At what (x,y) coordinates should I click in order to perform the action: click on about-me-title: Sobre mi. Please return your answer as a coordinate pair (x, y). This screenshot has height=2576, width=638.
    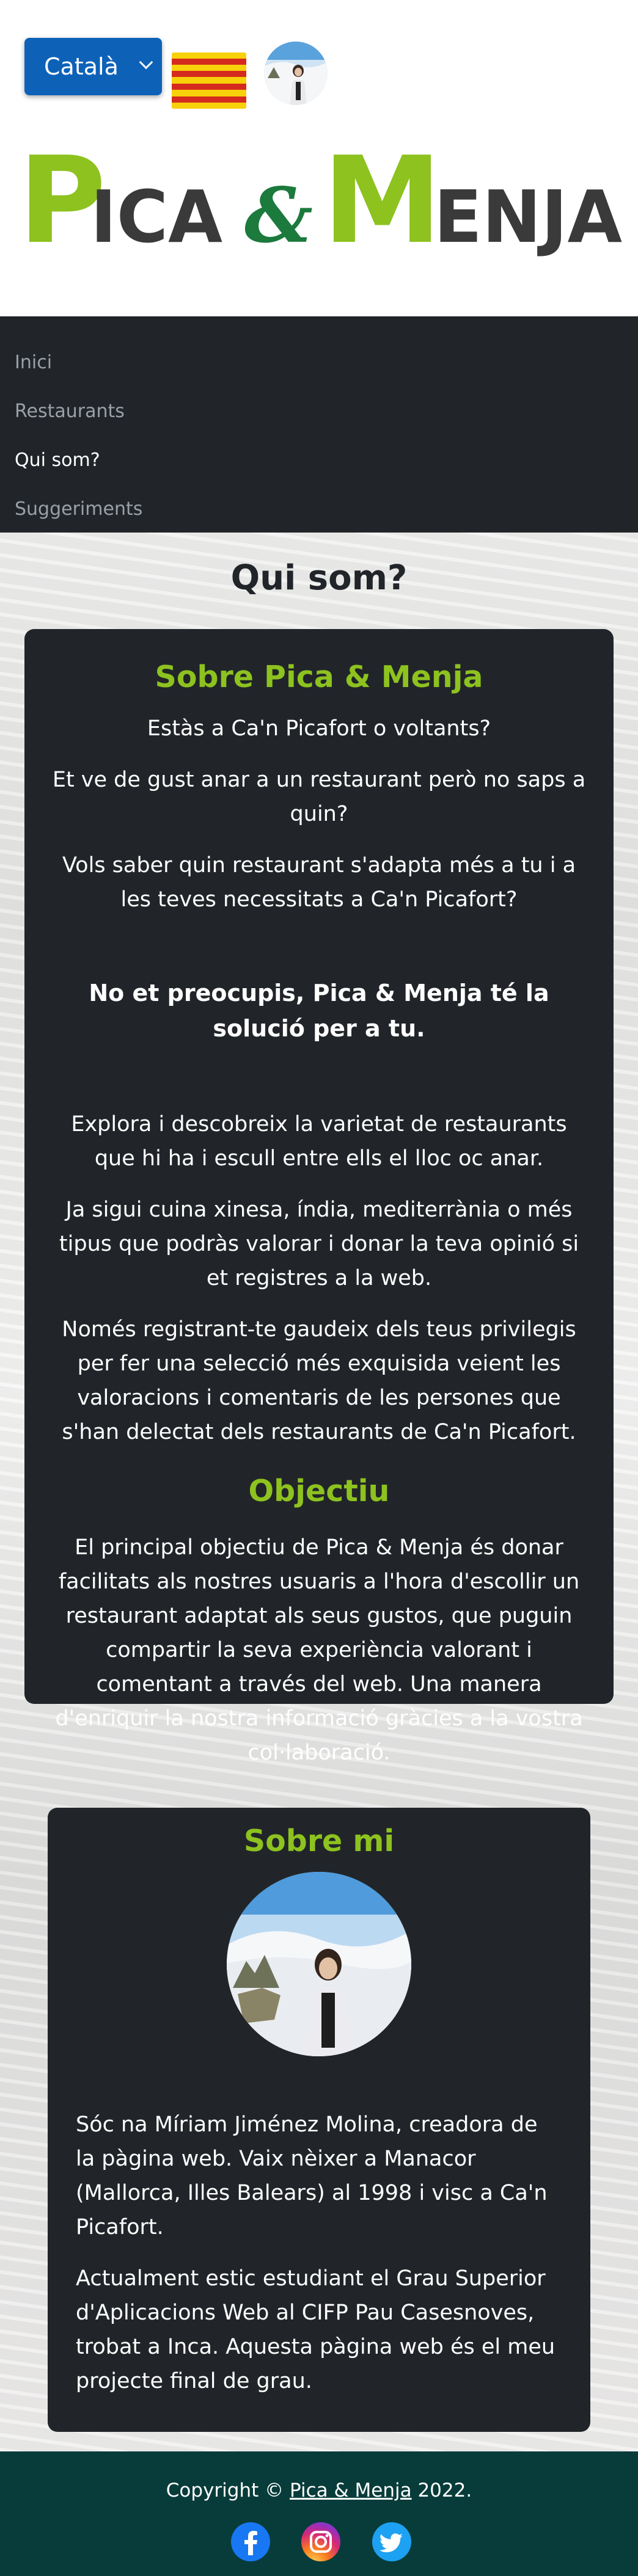
    Looking at the image, I should click on (319, 1841).